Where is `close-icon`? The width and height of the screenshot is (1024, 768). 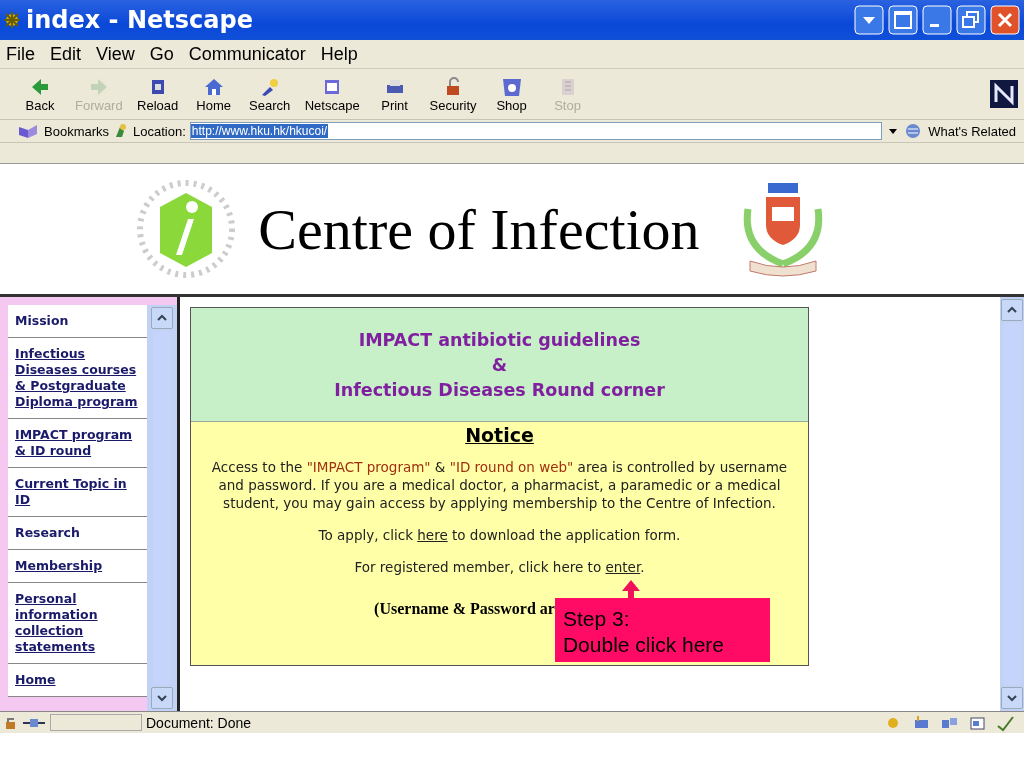 close-icon is located at coordinates (1005, 20).